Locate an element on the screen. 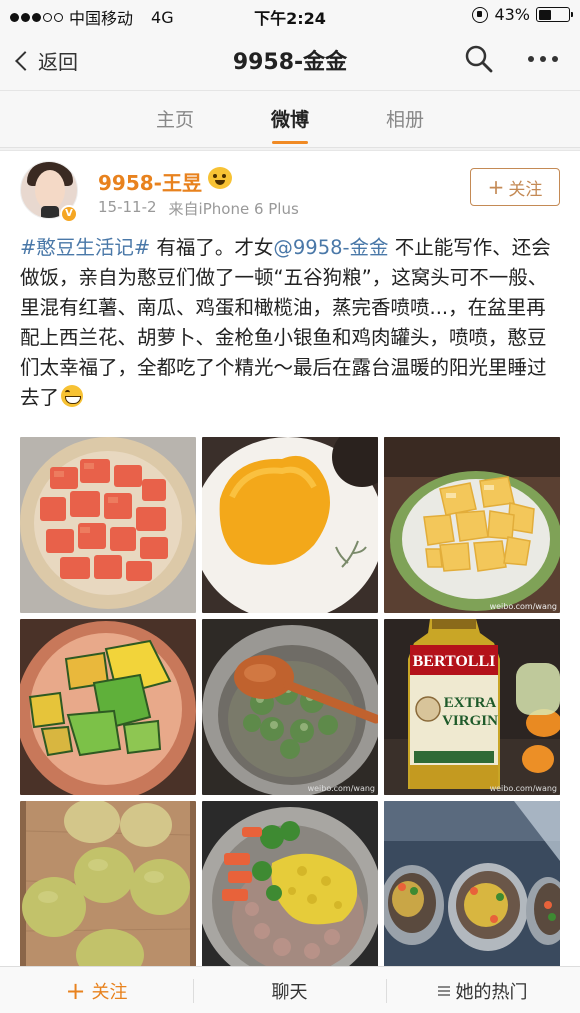  bottom-hot-button: 她的热门 is located at coordinates (482, 990).